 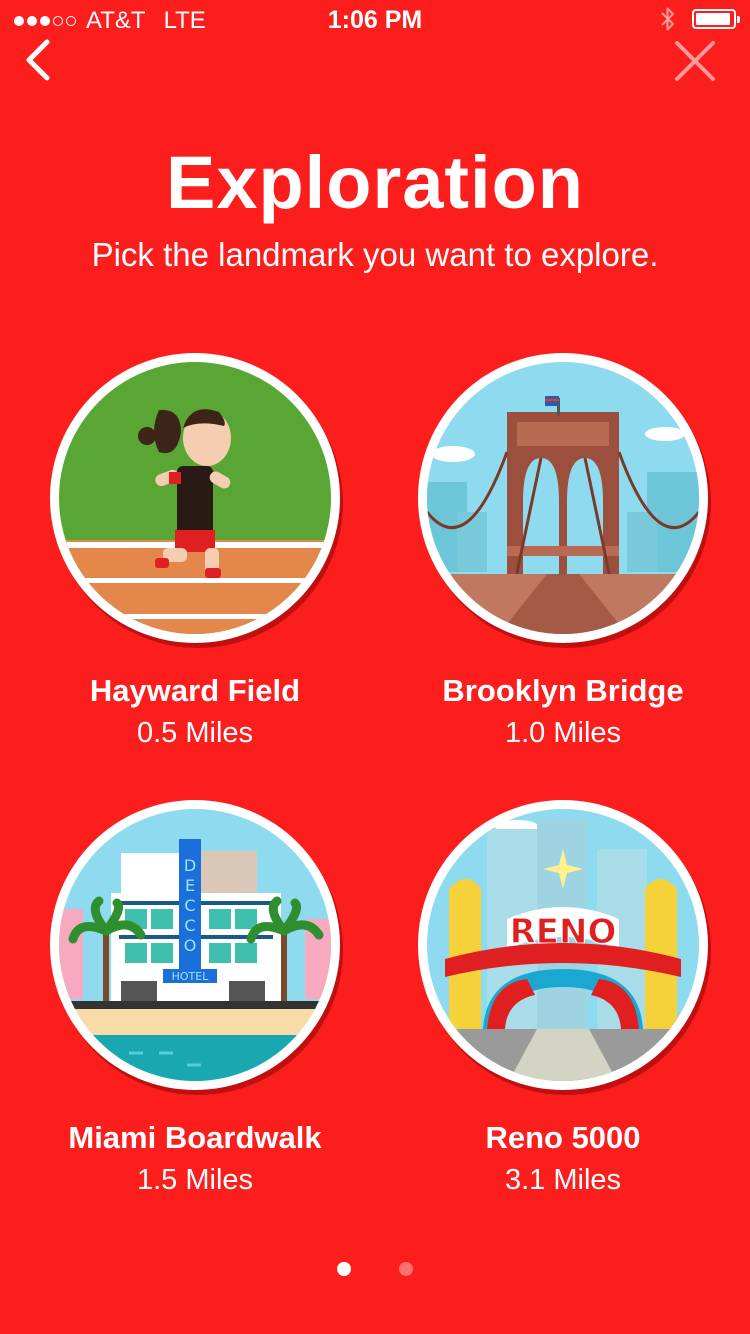 I want to click on svg-text: O, so click(x=190, y=945).